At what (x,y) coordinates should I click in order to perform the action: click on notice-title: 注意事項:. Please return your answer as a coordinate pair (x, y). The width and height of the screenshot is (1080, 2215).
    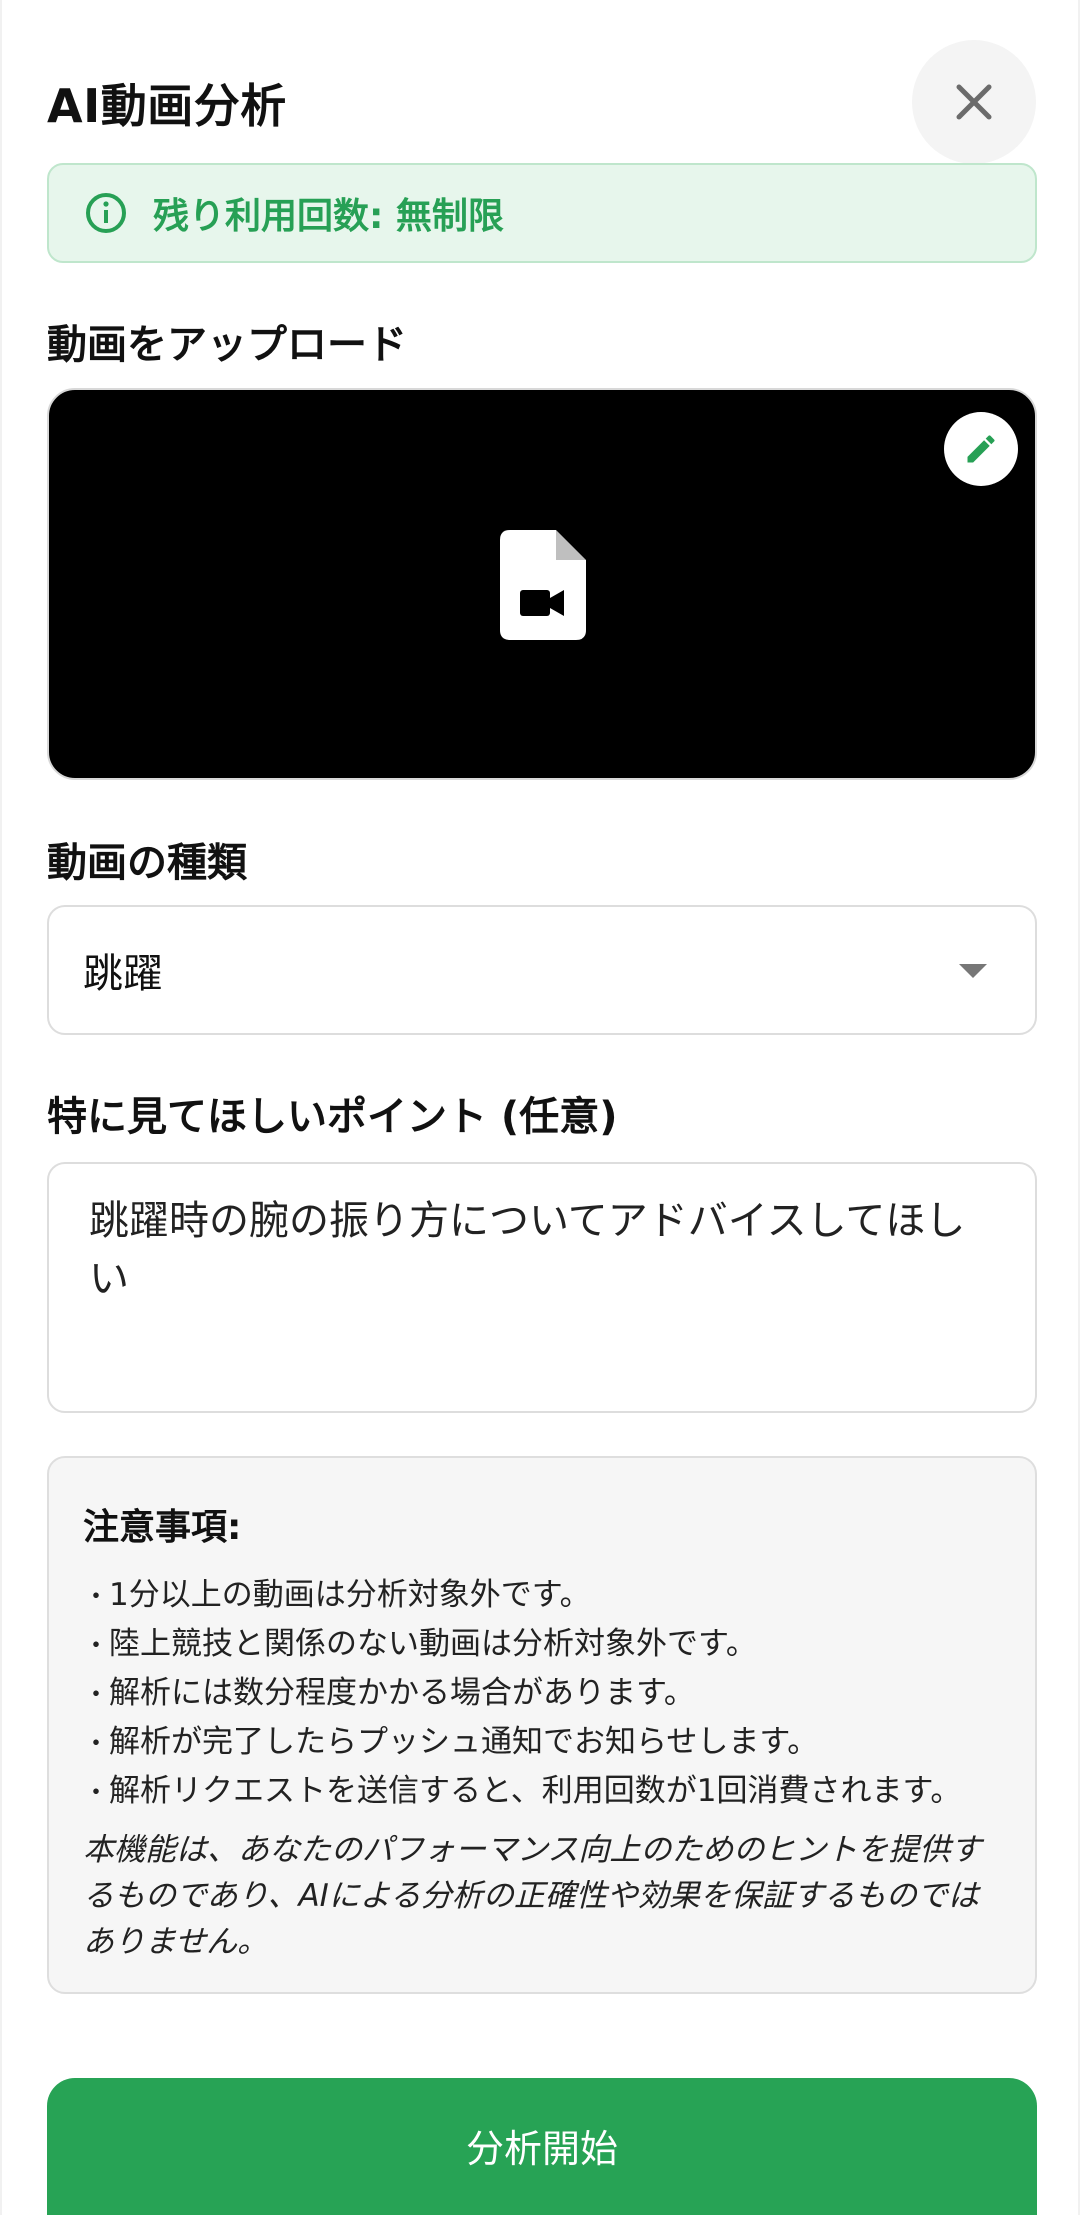
    Looking at the image, I should click on (162, 1527).